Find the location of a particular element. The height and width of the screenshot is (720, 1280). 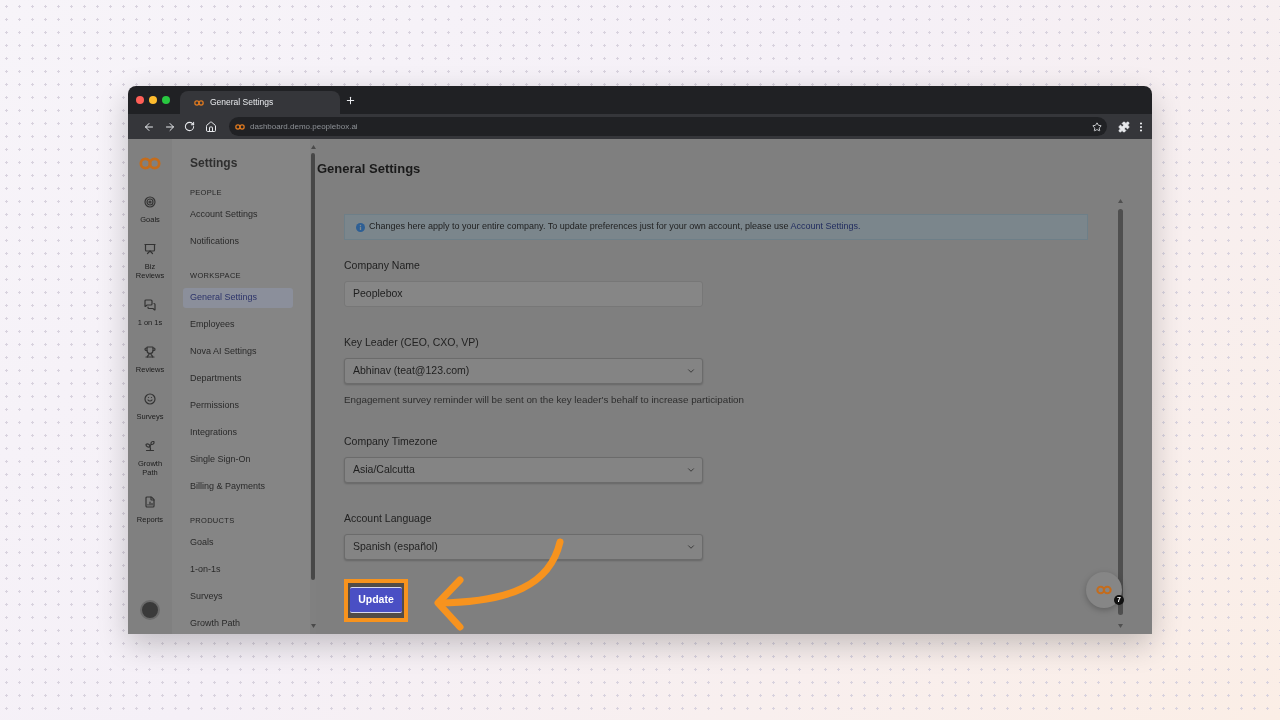

field-label: Account Language is located at coordinates (388, 518).